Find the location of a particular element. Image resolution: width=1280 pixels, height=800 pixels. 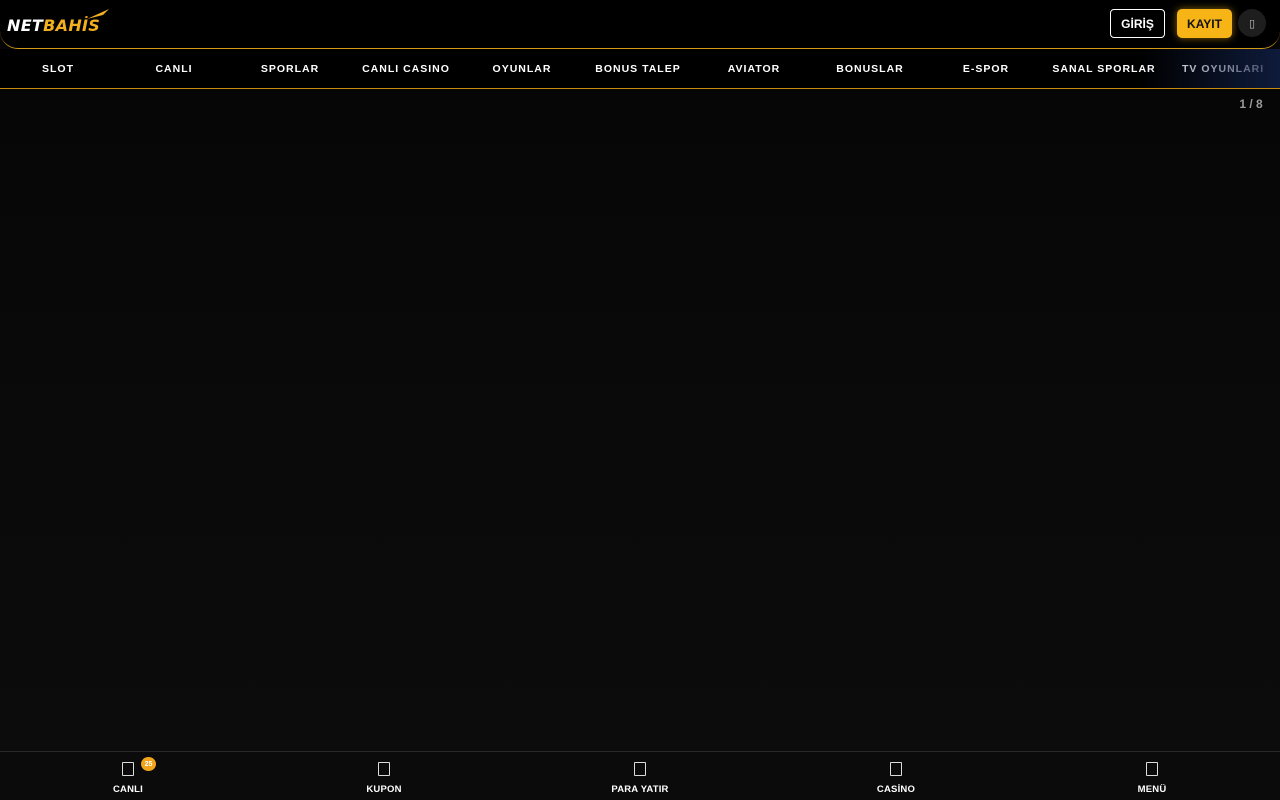

deposit-icon is located at coordinates (640, 769).